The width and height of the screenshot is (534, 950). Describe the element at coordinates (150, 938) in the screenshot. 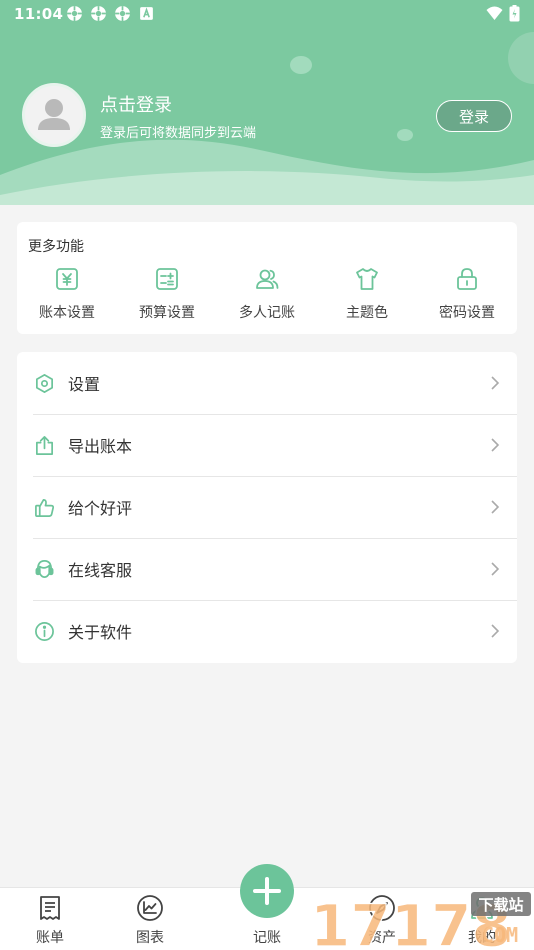

I see `tab-label: 图表` at that location.